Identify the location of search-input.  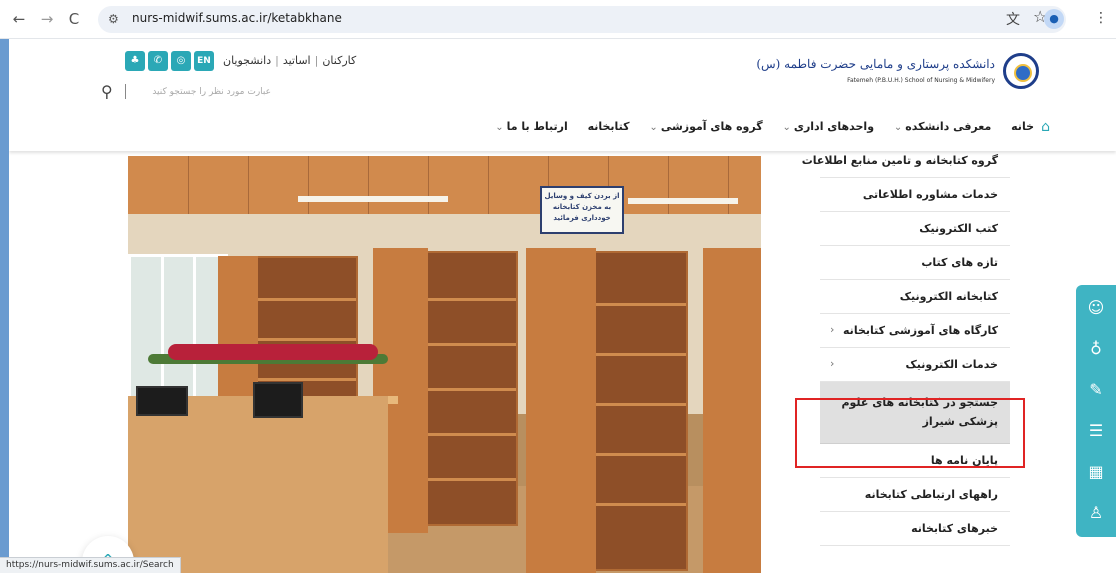
(201, 92).